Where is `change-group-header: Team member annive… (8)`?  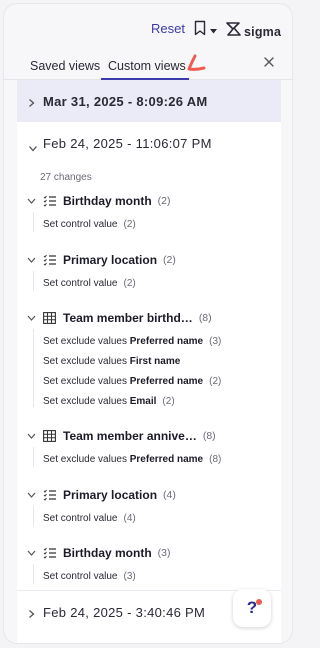
change-group-header: Team member annive… (8) is located at coordinates (121, 436).